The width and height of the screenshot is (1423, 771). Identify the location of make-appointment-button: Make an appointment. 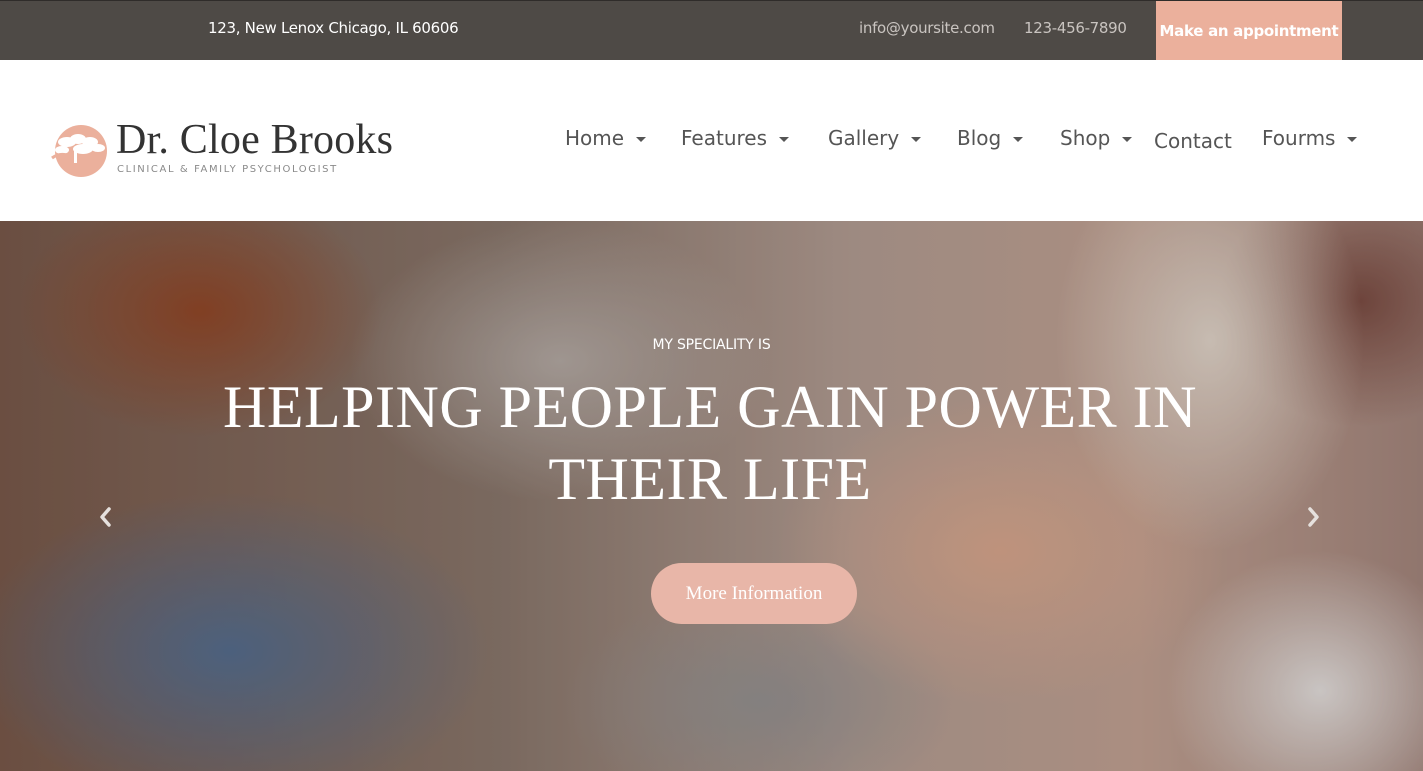
(1249, 30).